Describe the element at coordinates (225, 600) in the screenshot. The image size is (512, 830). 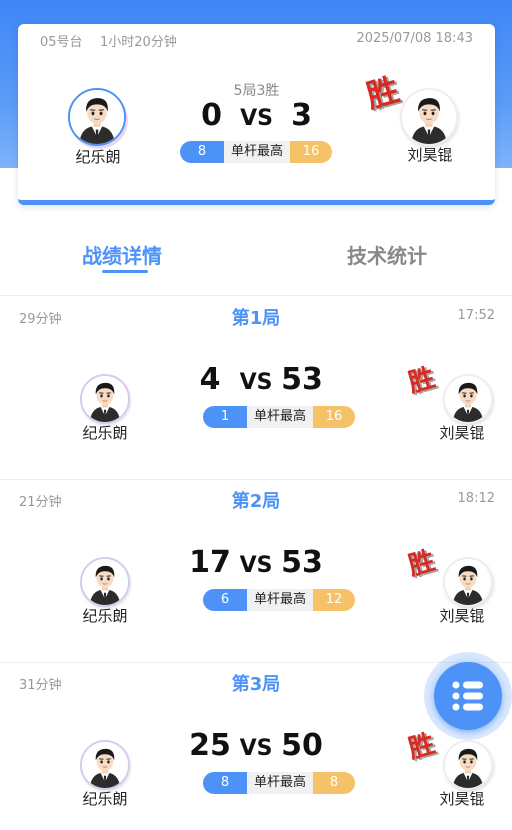
I see `left-highest-break: 6` at that location.